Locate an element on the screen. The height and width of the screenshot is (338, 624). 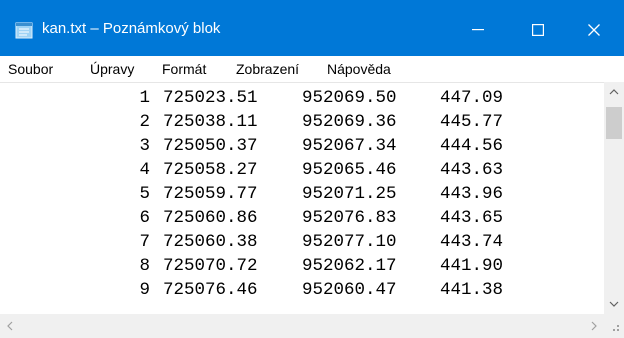
coord-z: 447.09 is located at coordinates (472, 98).